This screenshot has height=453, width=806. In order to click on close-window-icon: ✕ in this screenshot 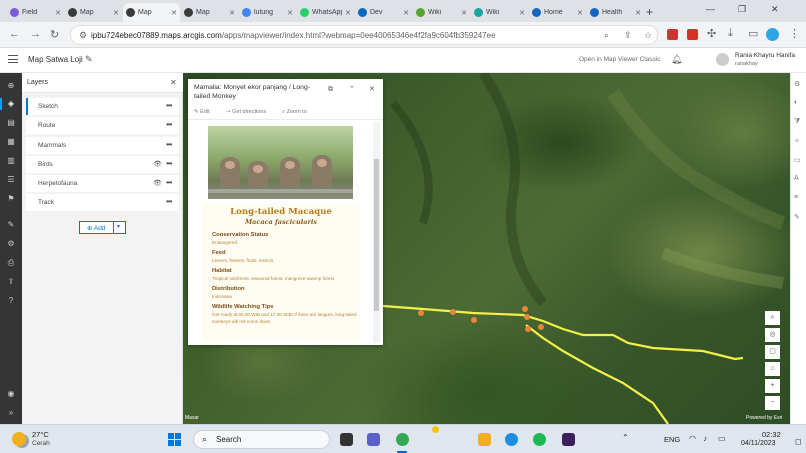, I will do `click(775, 9)`.